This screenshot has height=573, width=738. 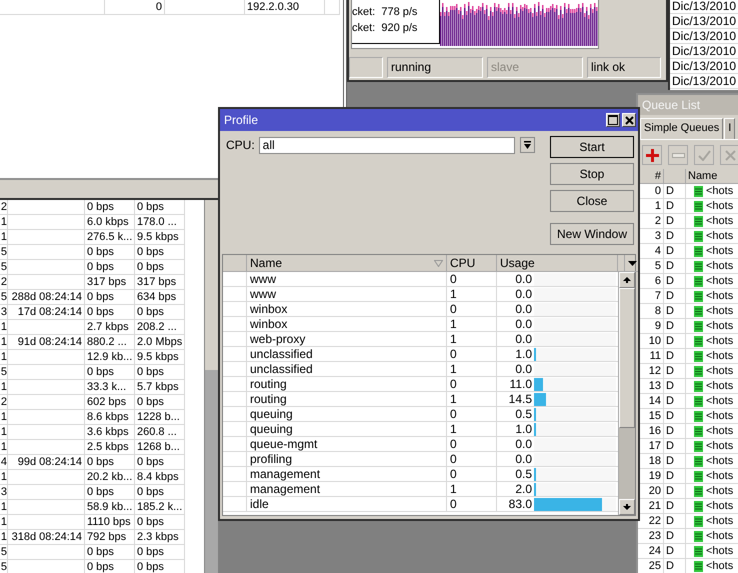 I want to click on window-title: Profile, so click(x=241, y=120).